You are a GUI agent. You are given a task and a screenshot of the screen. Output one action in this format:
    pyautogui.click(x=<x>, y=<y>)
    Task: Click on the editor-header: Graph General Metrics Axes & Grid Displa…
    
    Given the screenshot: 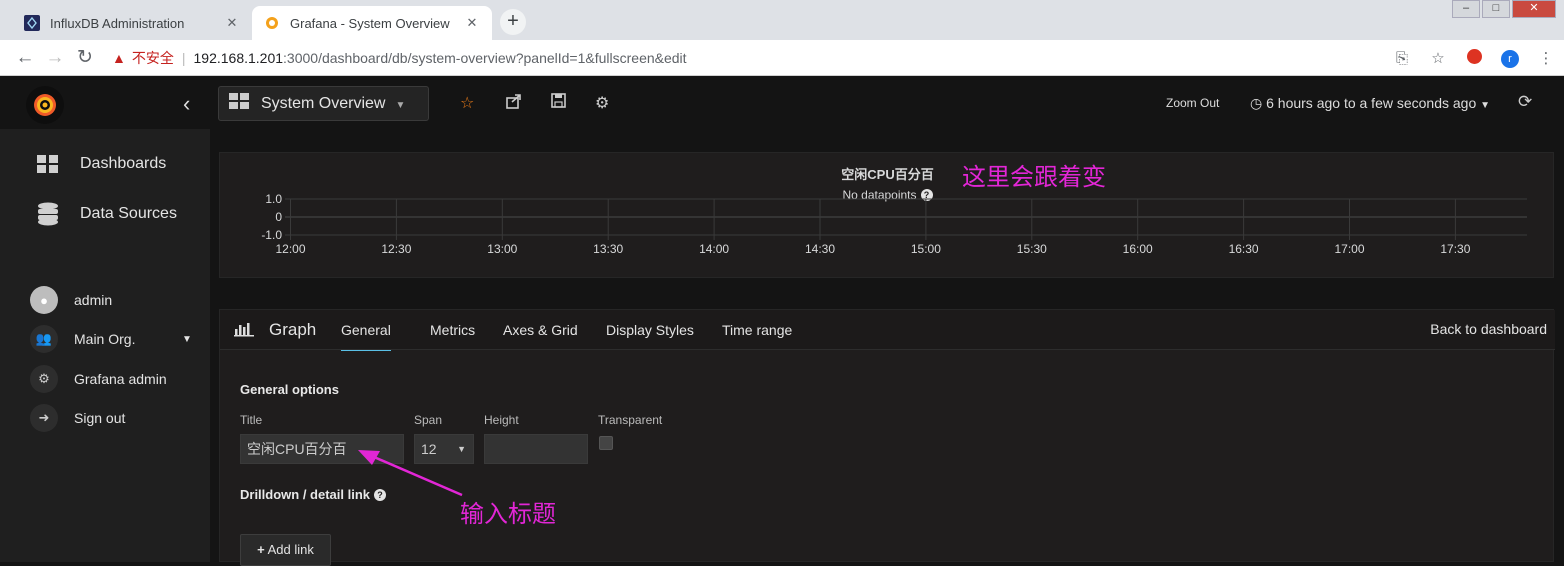 What is the action you would take?
    pyautogui.click(x=887, y=330)
    